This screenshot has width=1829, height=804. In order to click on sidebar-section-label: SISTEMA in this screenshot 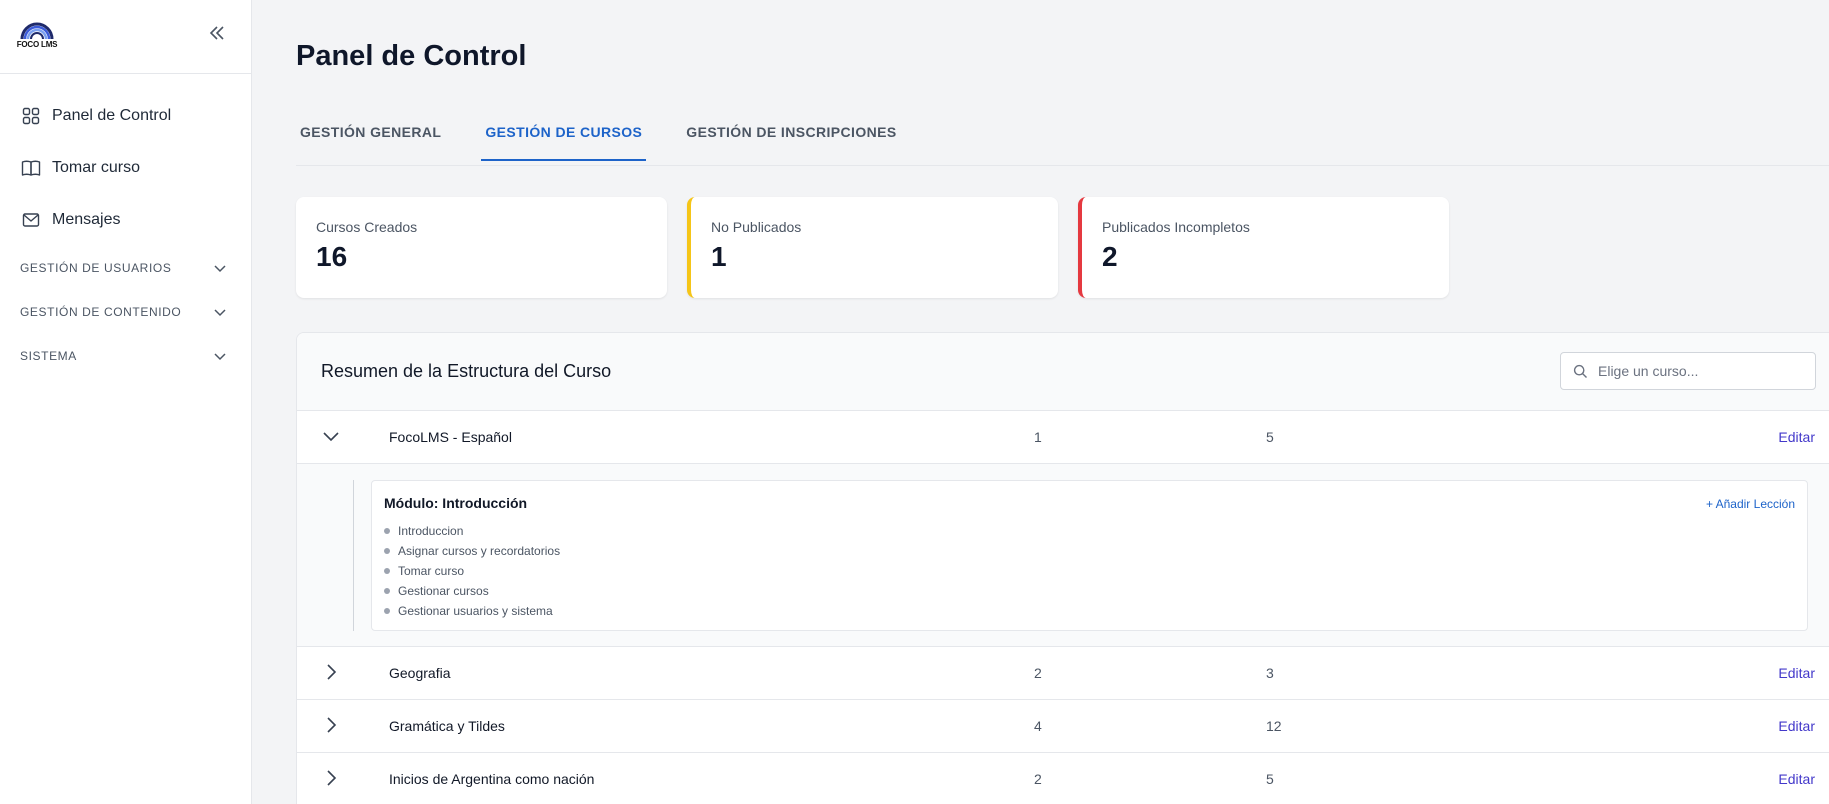, I will do `click(48, 356)`.